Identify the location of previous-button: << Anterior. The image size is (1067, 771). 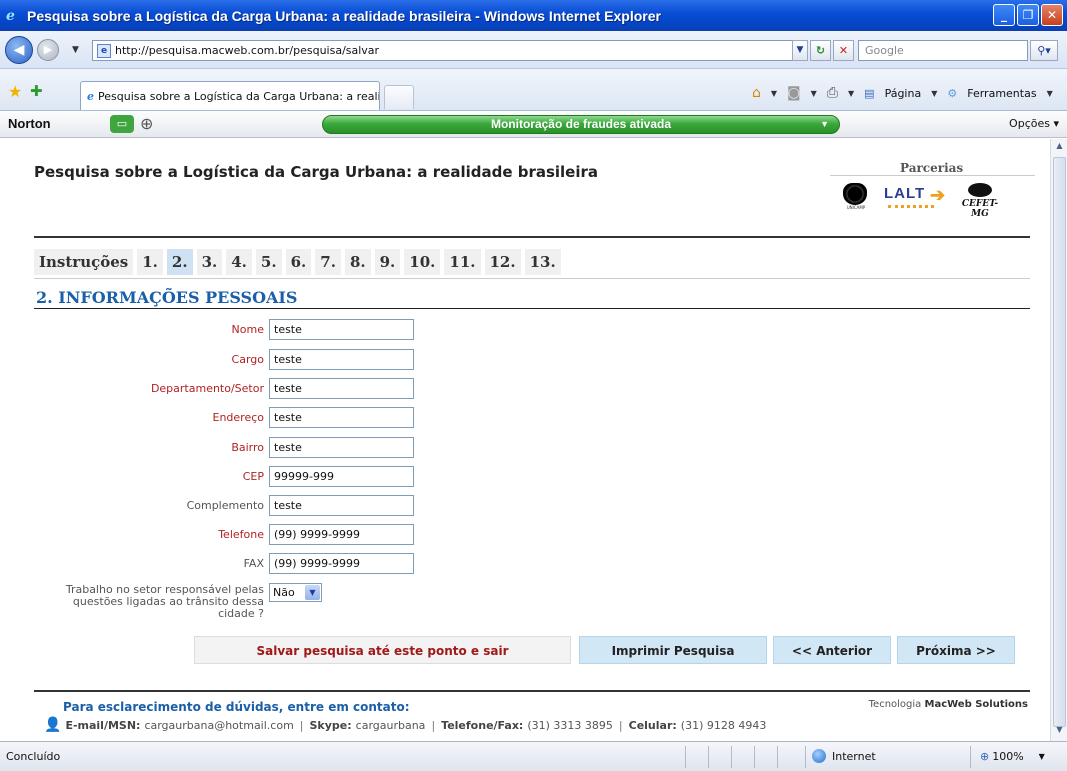
(832, 650).